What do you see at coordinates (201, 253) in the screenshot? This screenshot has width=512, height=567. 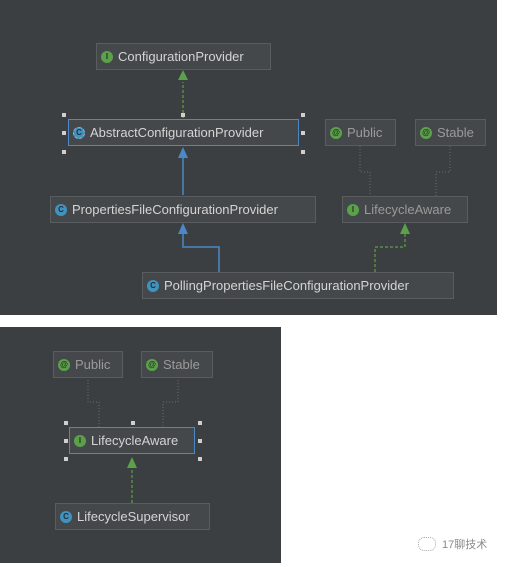 I see `edge-polling-extends-properties` at bounding box center [201, 253].